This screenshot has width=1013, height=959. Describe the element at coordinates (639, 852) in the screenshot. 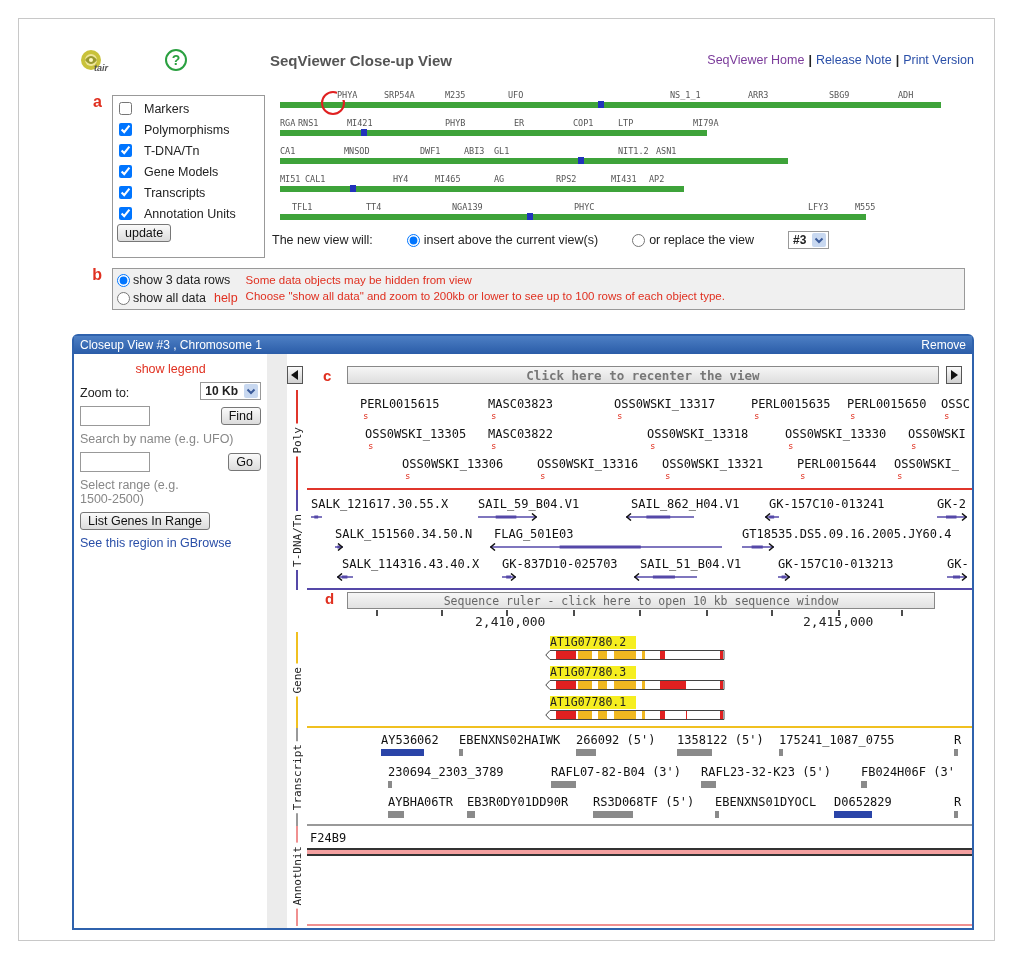

I see `annotation-bar` at that location.